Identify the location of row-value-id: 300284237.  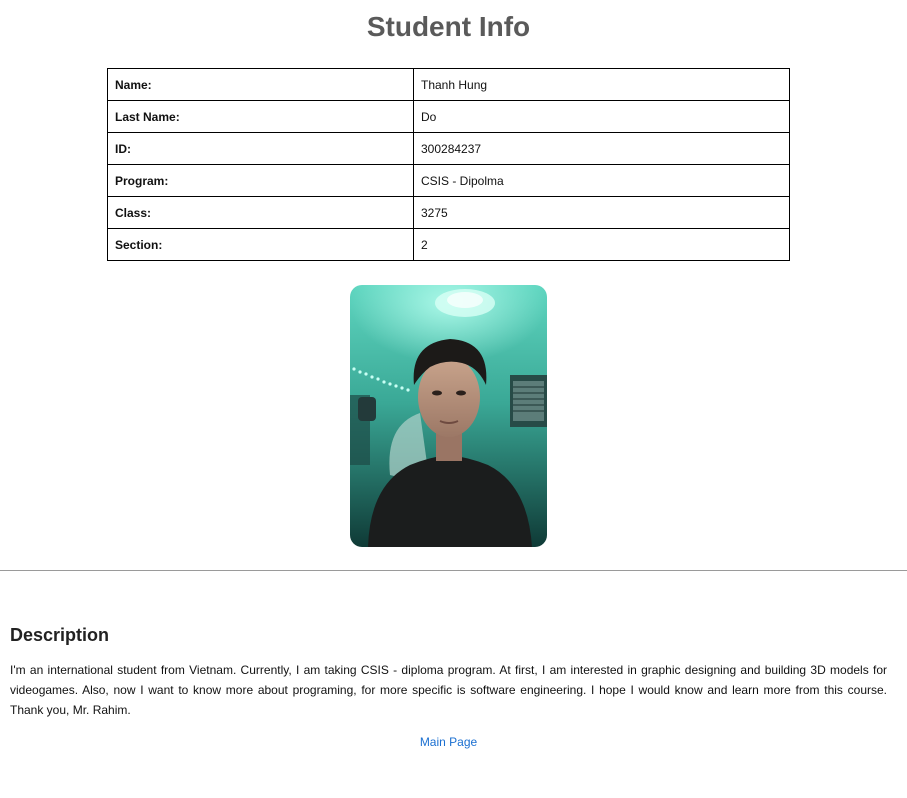
(601, 148).